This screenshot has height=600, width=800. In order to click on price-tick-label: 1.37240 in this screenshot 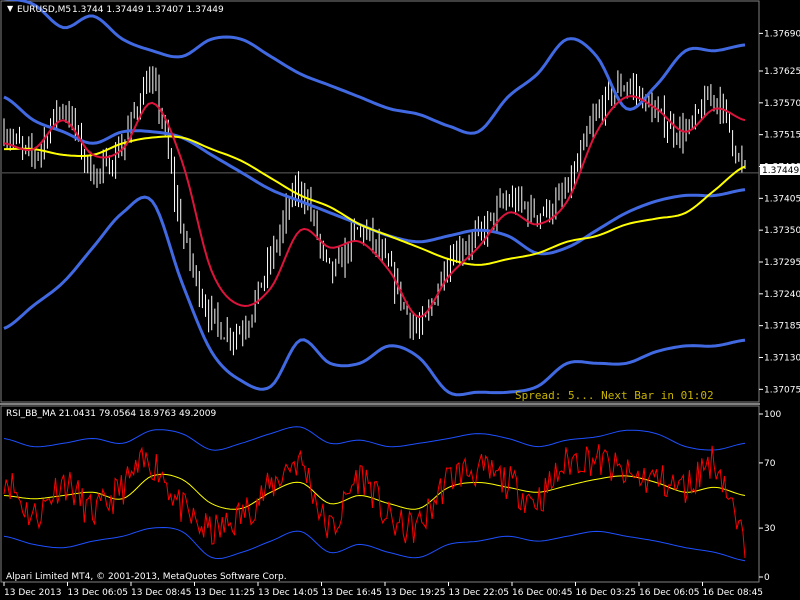, I will do `click(782, 295)`.